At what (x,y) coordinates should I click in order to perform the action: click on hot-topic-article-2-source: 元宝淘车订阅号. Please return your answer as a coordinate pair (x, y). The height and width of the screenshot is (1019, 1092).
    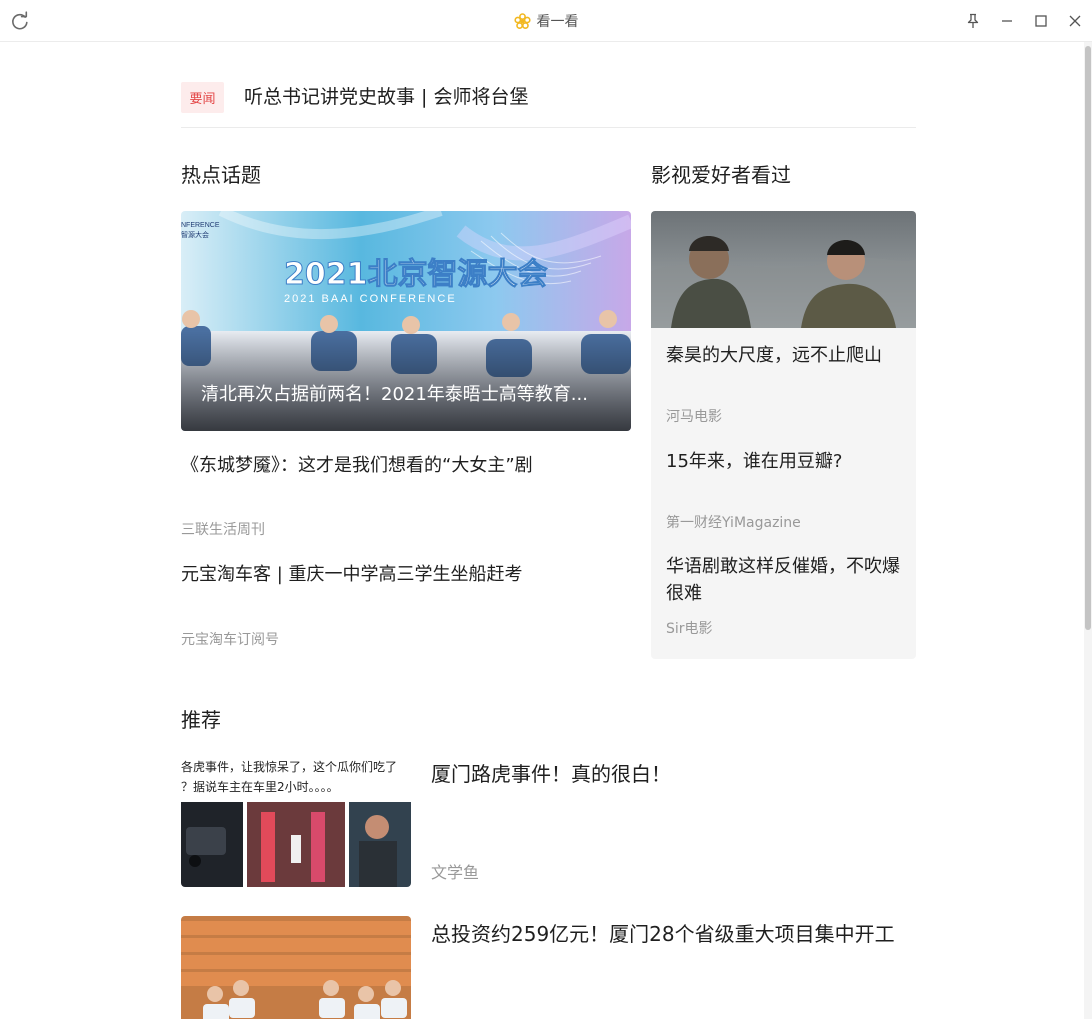
    Looking at the image, I should click on (230, 640).